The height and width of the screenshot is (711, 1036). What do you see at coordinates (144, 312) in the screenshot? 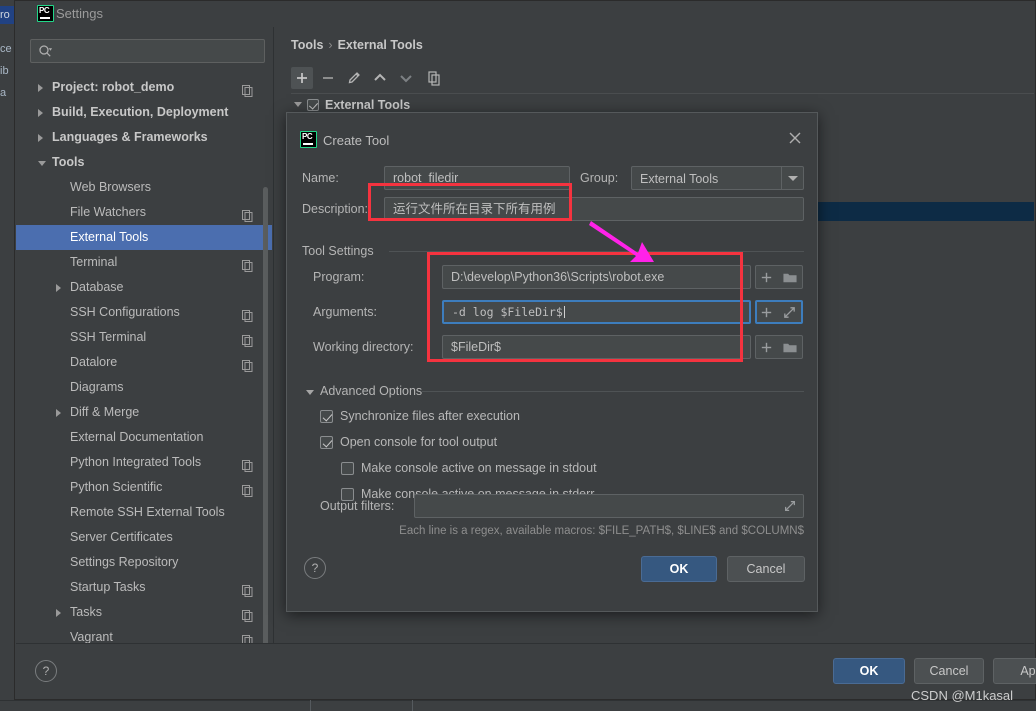
I see `sidebar-item-ssh-configurations: SSH Configurations` at bounding box center [144, 312].